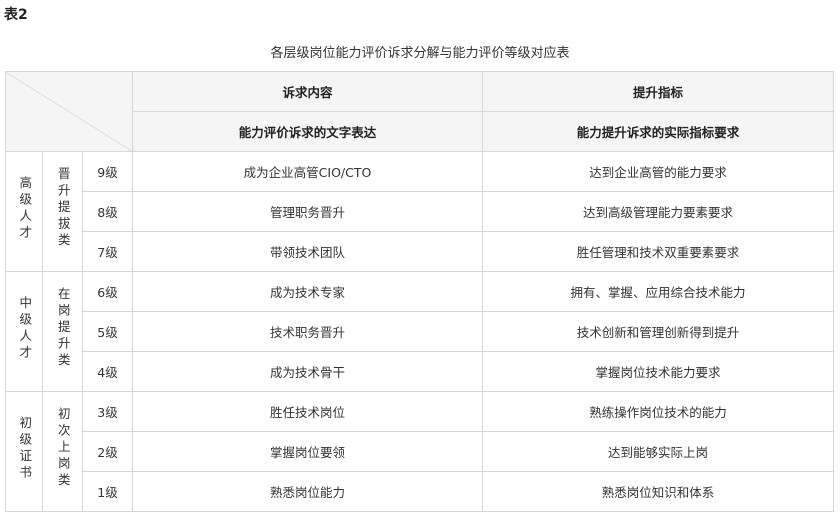 The width and height of the screenshot is (840, 520). Describe the element at coordinates (307, 291) in the screenshot. I see `appeal-cell: 成为技术专家` at that location.